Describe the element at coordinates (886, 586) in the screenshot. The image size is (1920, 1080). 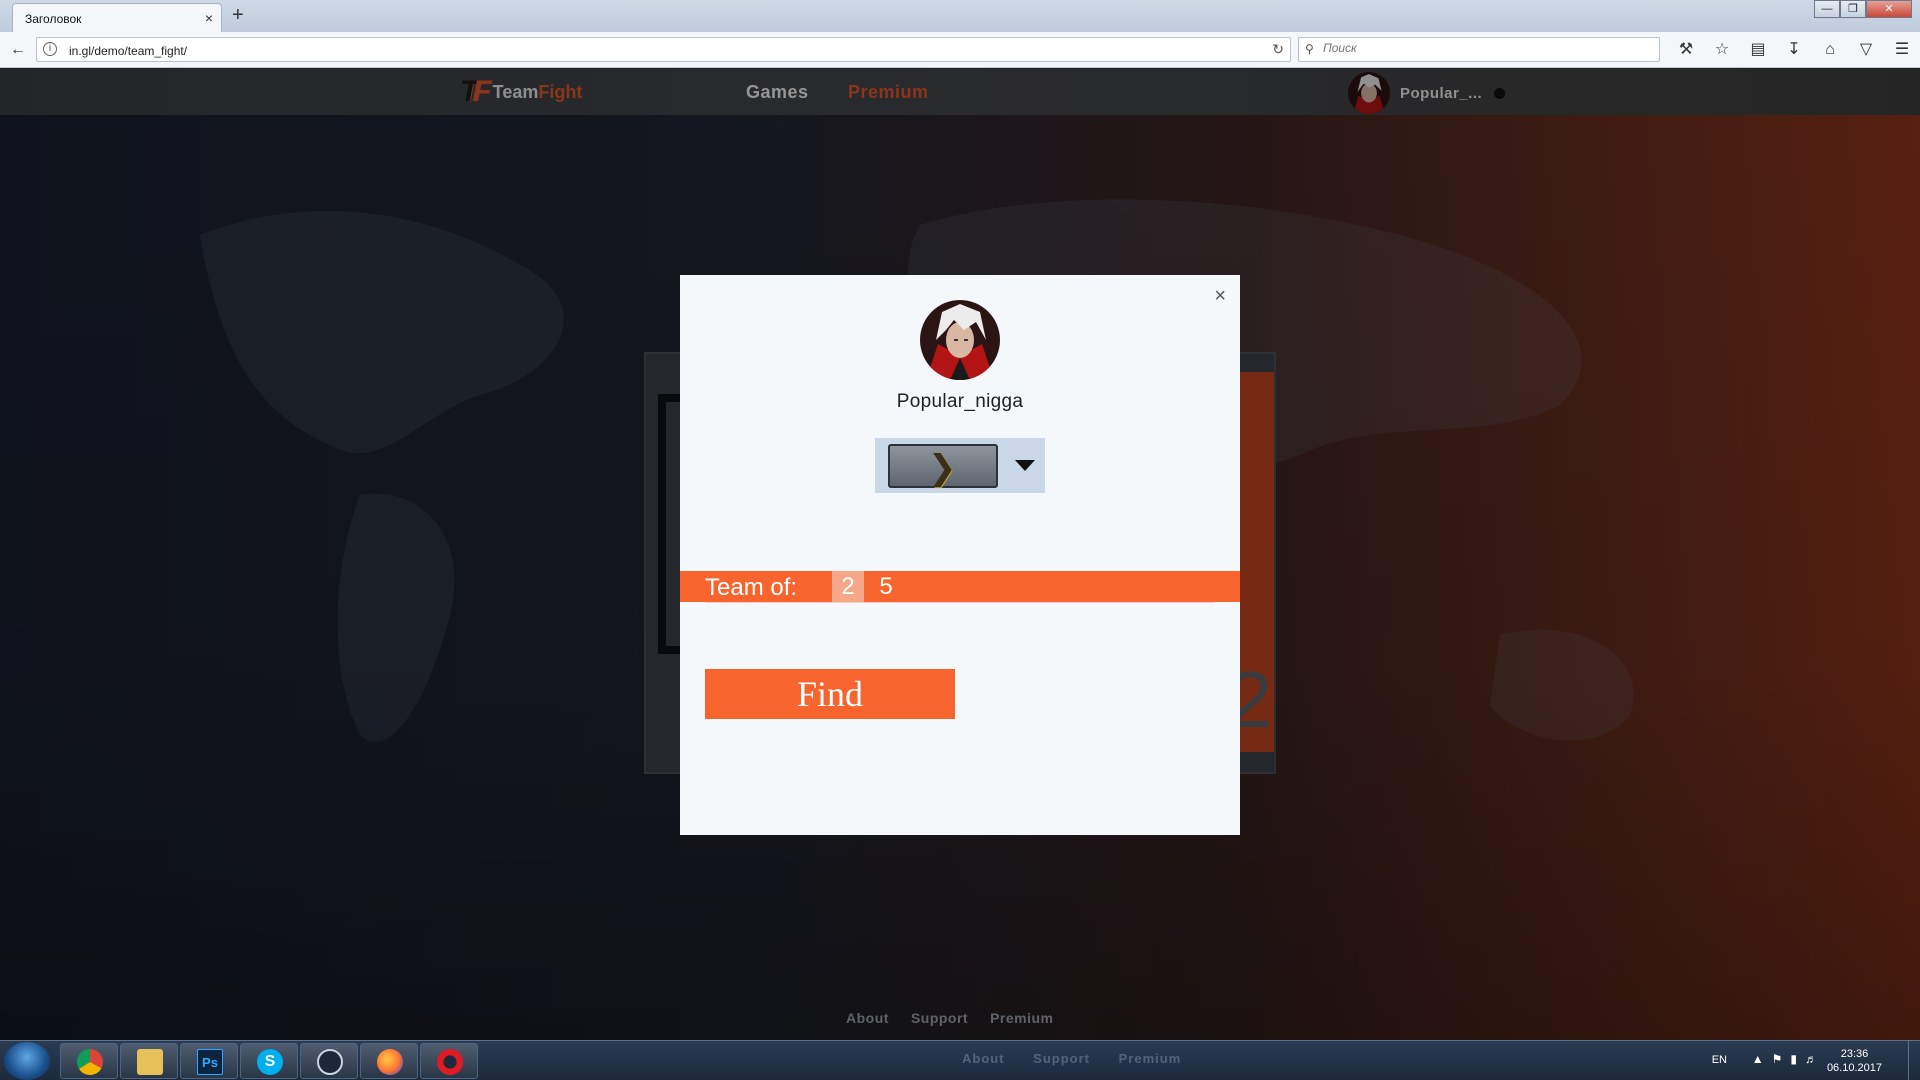
I see `team-size-option-5: 5` at that location.